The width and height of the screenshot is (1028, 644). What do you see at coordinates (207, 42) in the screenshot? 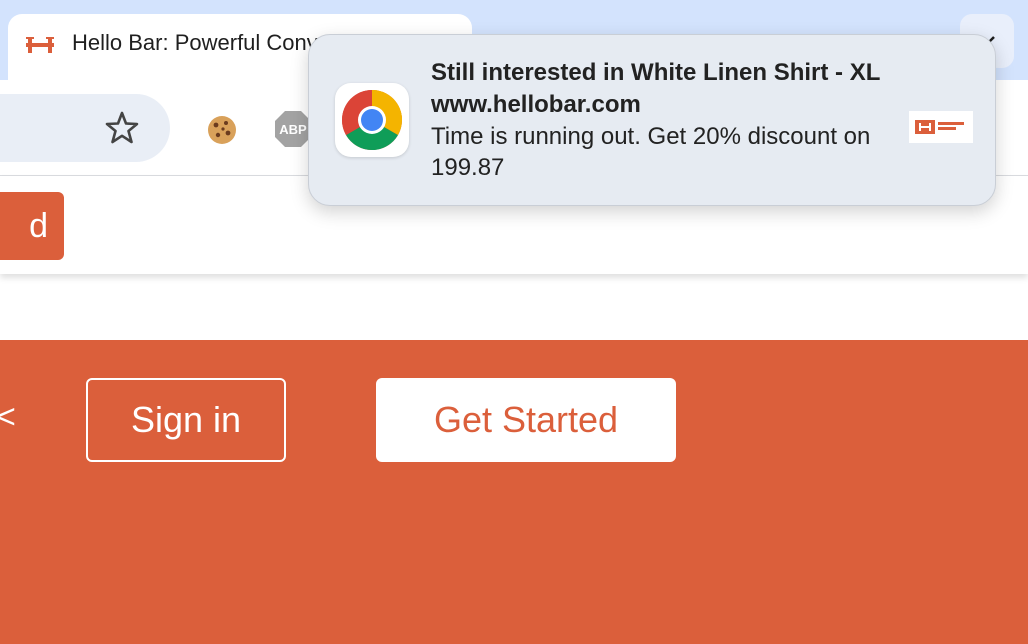
I see `tab-title: Hello Bar: Powerful Conversion Tools` at bounding box center [207, 42].